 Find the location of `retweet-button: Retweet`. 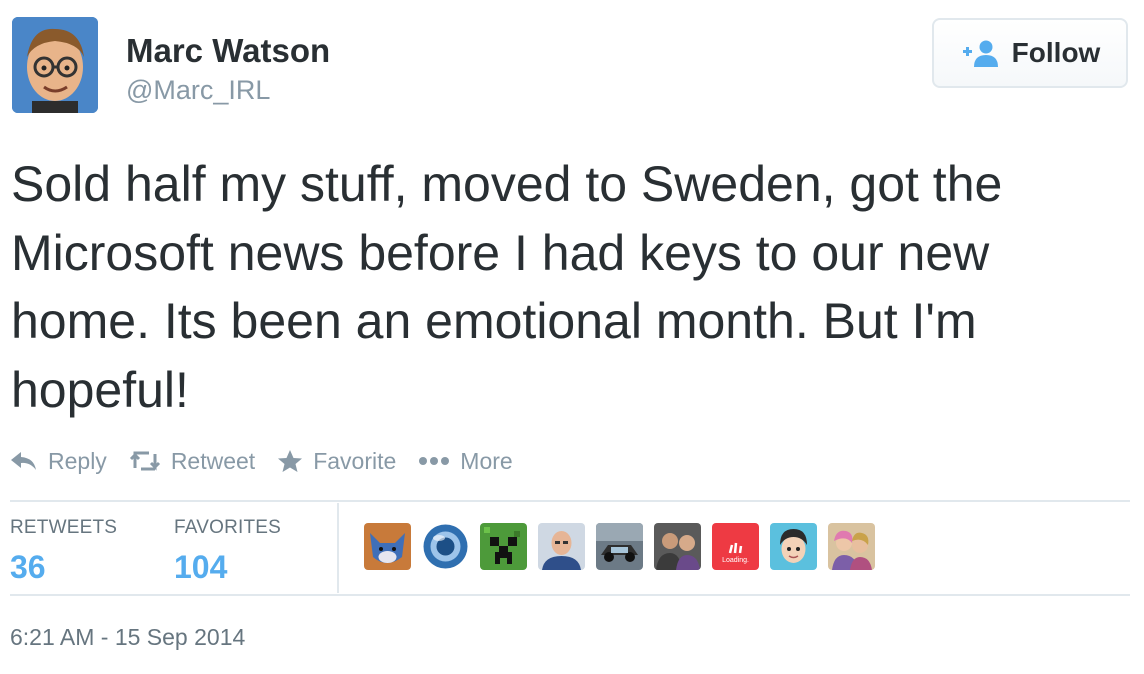

retweet-button: Retweet is located at coordinates (192, 461).